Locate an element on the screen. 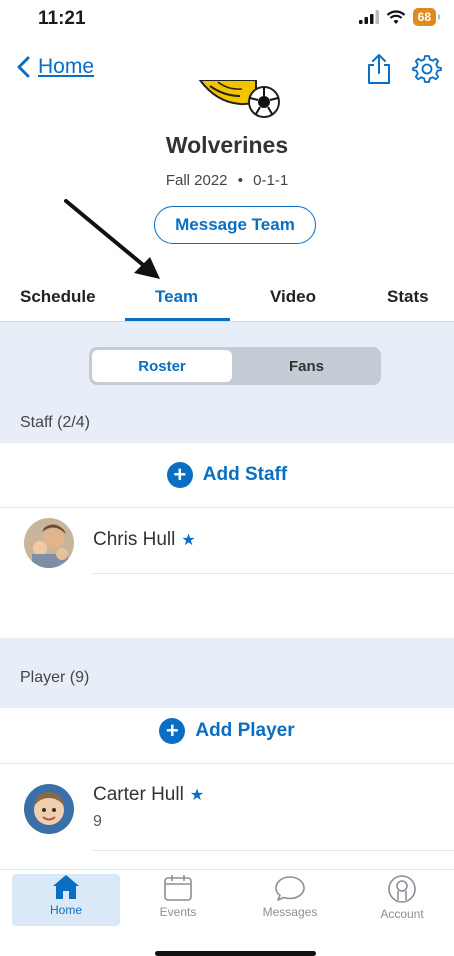 The height and width of the screenshot is (956, 454). staff-member-row: Chris Hull ★ is located at coordinates (227, 548).